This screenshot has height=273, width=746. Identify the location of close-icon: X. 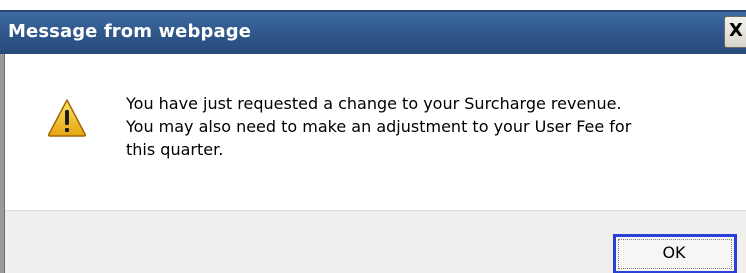
(736, 30).